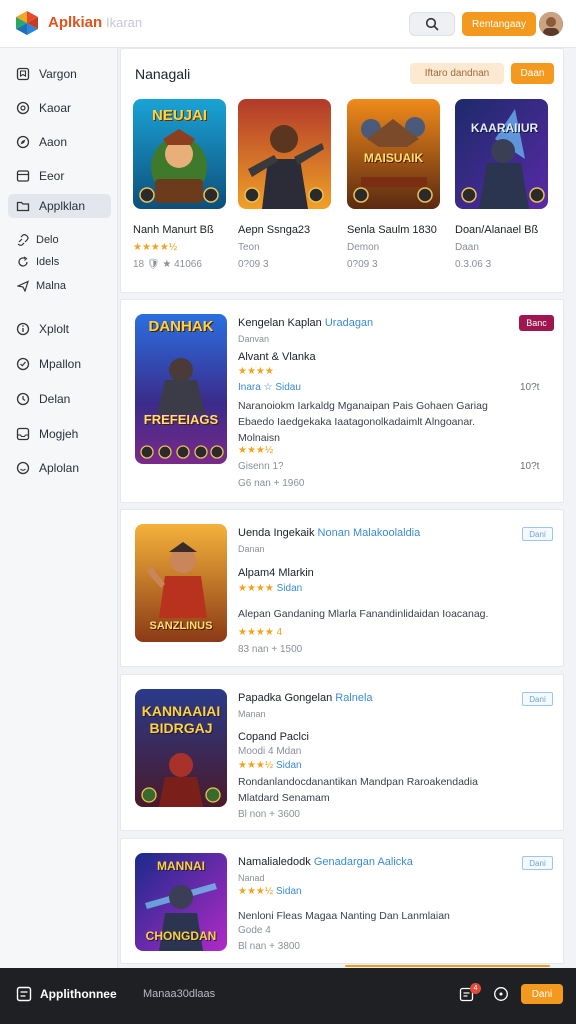  Describe the element at coordinates (305, 698) in the screenshot. I see `item-title: Papadka Gongelan Ralnela` at that location.